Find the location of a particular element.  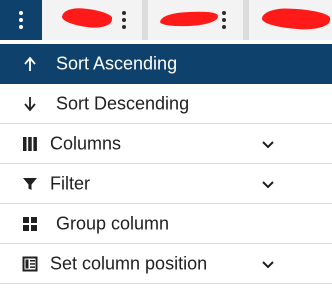

column-position-icon is located at coordinates (30, 264).